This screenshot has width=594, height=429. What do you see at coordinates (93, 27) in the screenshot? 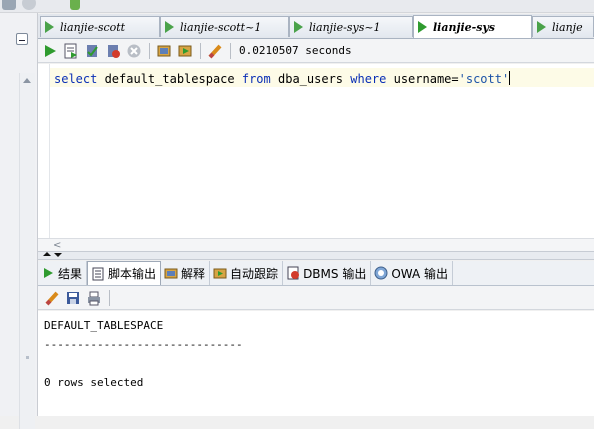
I see `tab-label: lianjie-scott` at bounding box center [93, 27].